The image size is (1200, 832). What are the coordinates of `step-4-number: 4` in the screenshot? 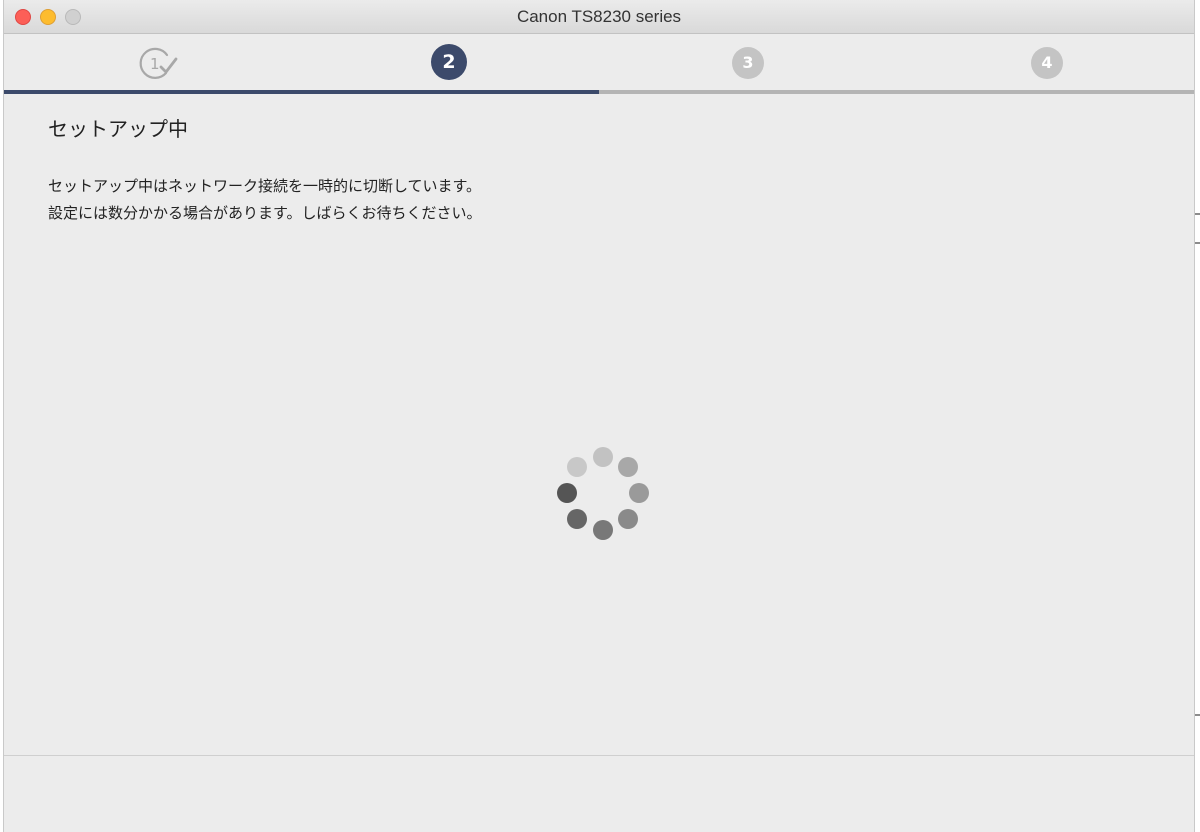 It's located at (1047, 63).